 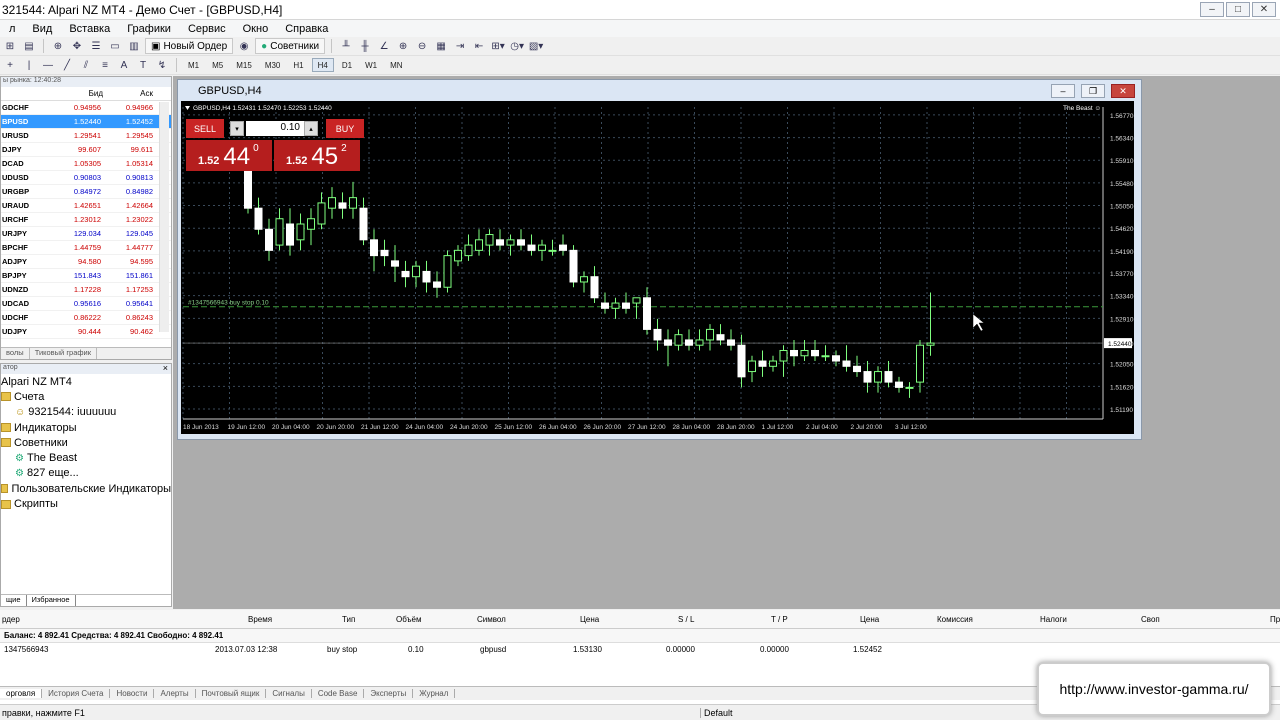 What do you see at coordinates (260, 619) in the screenshot?
I see `th-time: Время` at bounding box center [260, 619].